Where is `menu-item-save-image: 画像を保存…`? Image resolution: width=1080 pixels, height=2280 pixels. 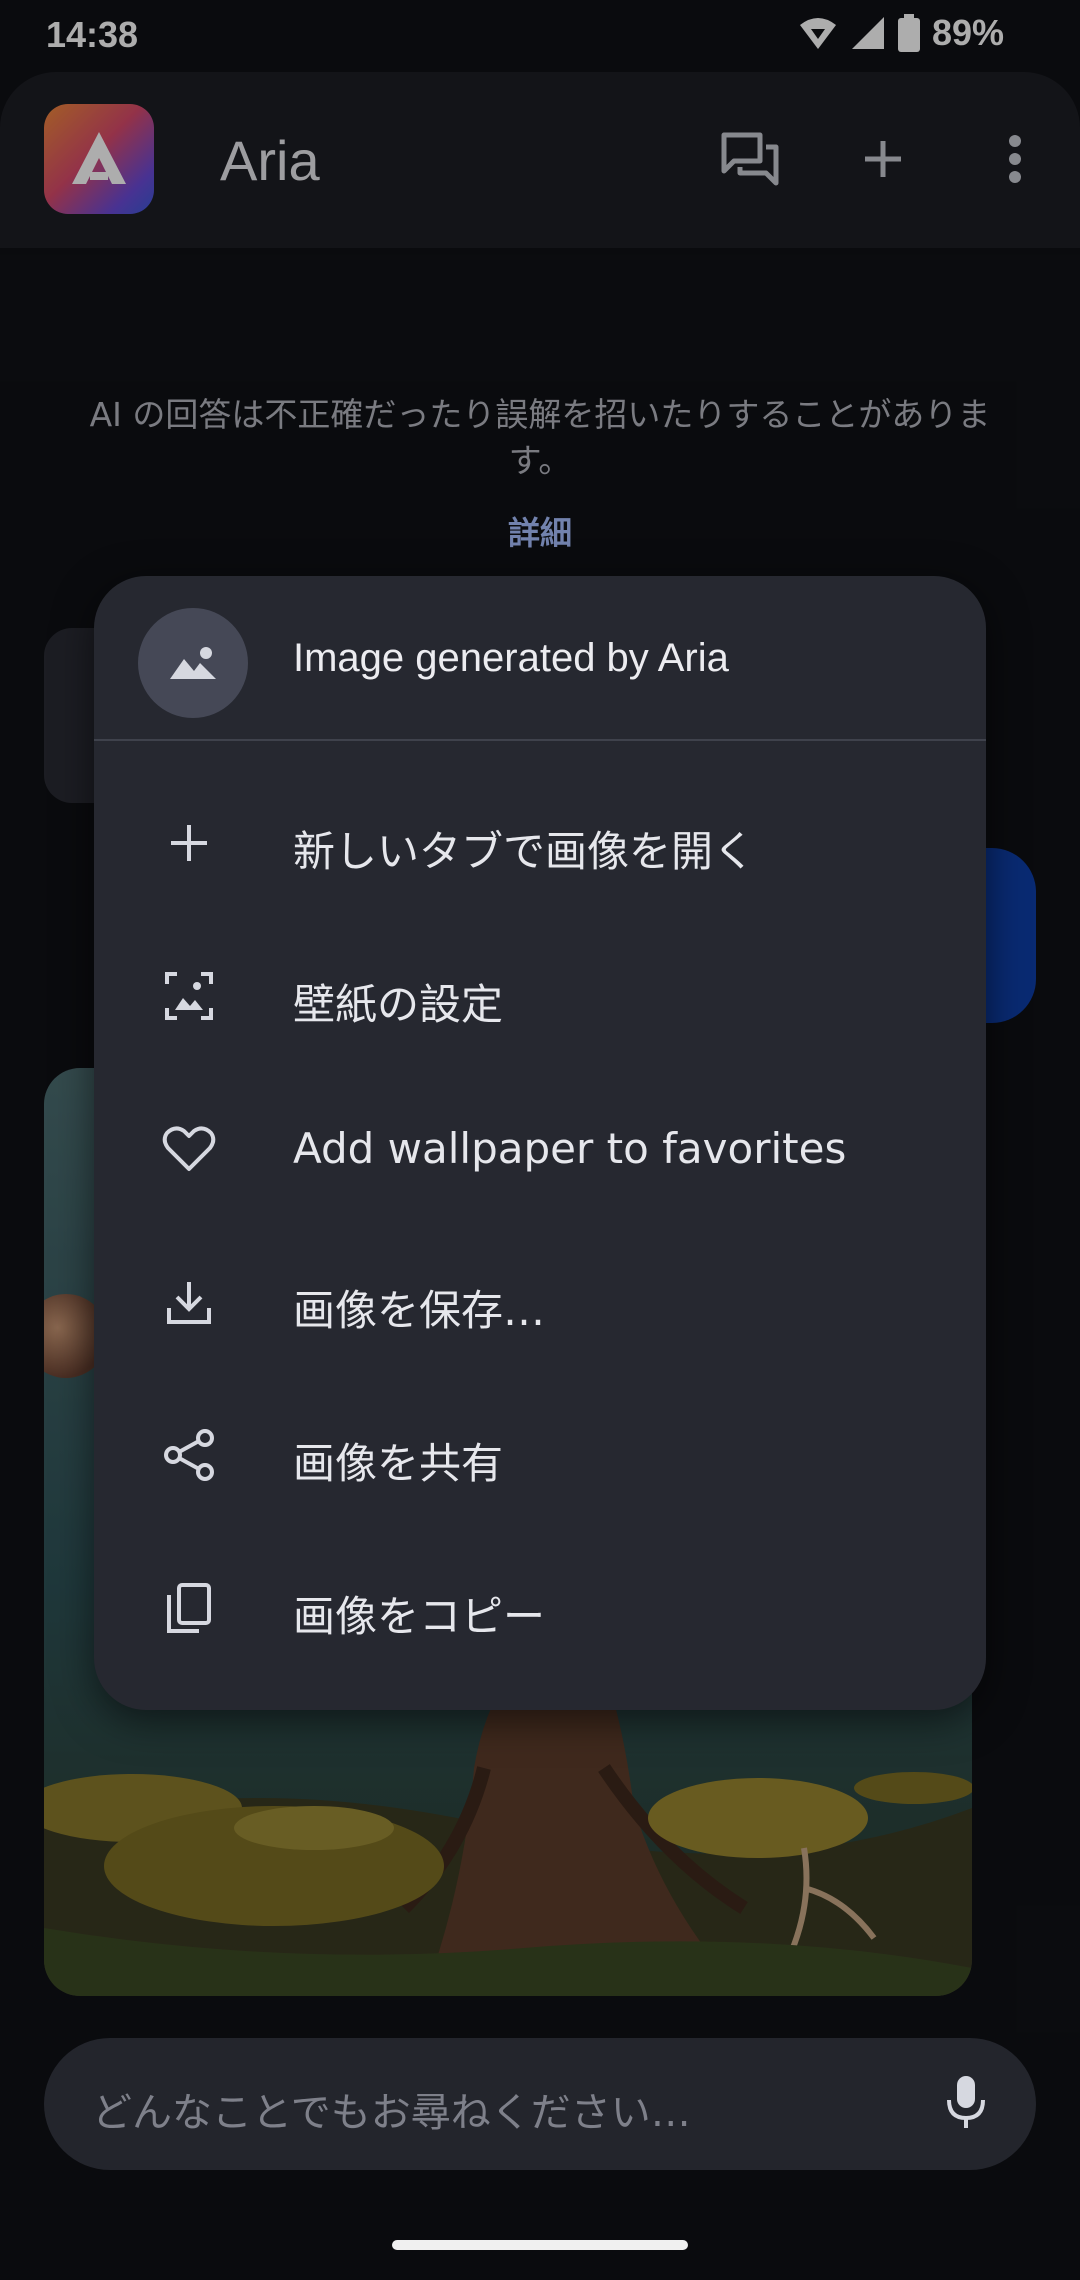
menu-item-save-image: 画像を保存… is located at coordinates (540, 1301).